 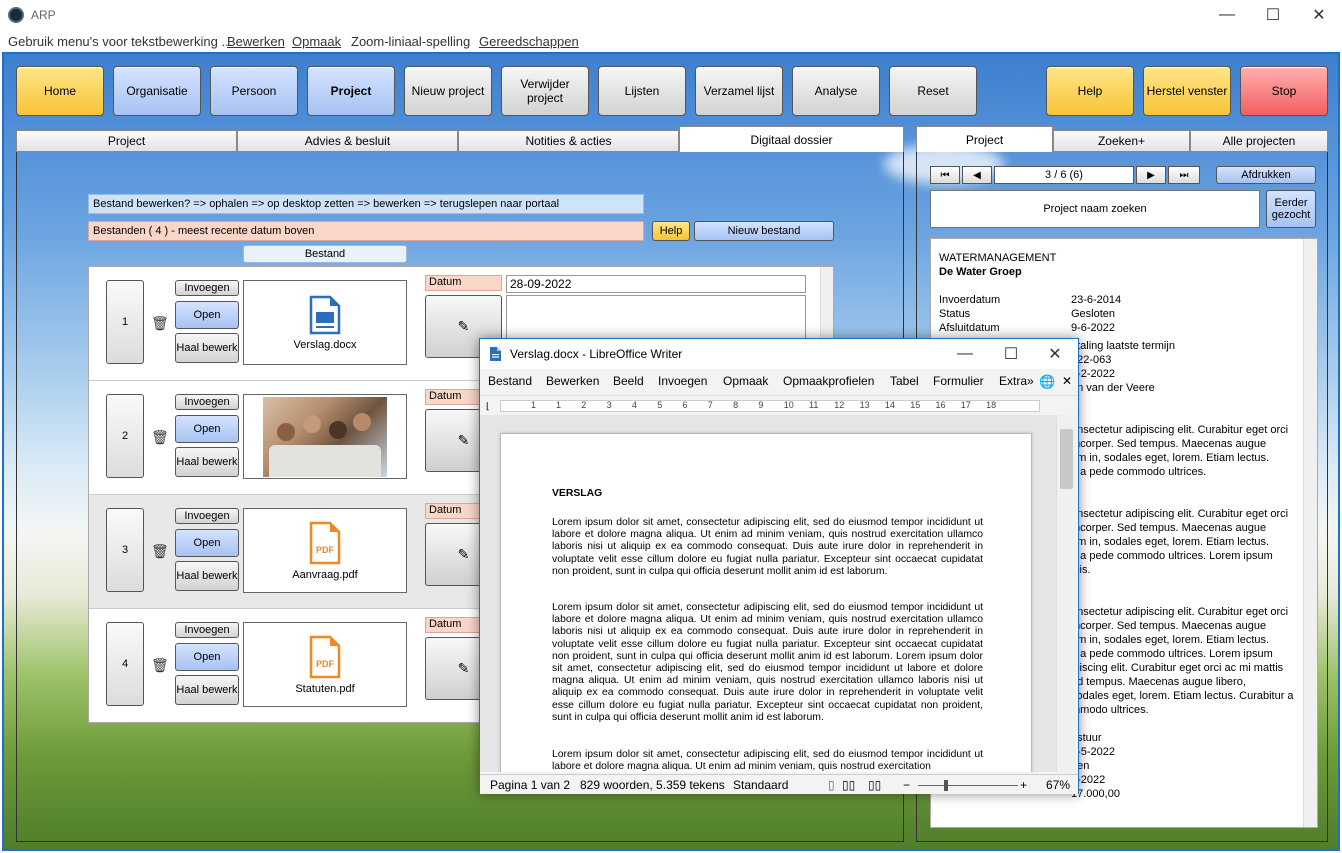 I want to click on new-project-button: Nieuw project, so click(x=448, y=91).